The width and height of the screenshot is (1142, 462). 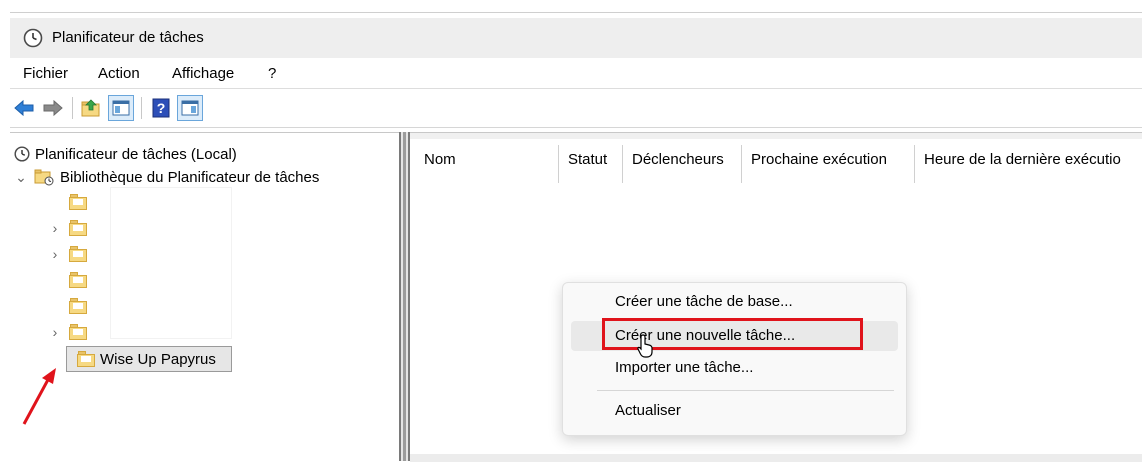 What do you see at coordinates (136, 154) in the screenshot?
I see `tree-root-label: Planificateur de tâches (Local)` at bounding box center [136, 154].